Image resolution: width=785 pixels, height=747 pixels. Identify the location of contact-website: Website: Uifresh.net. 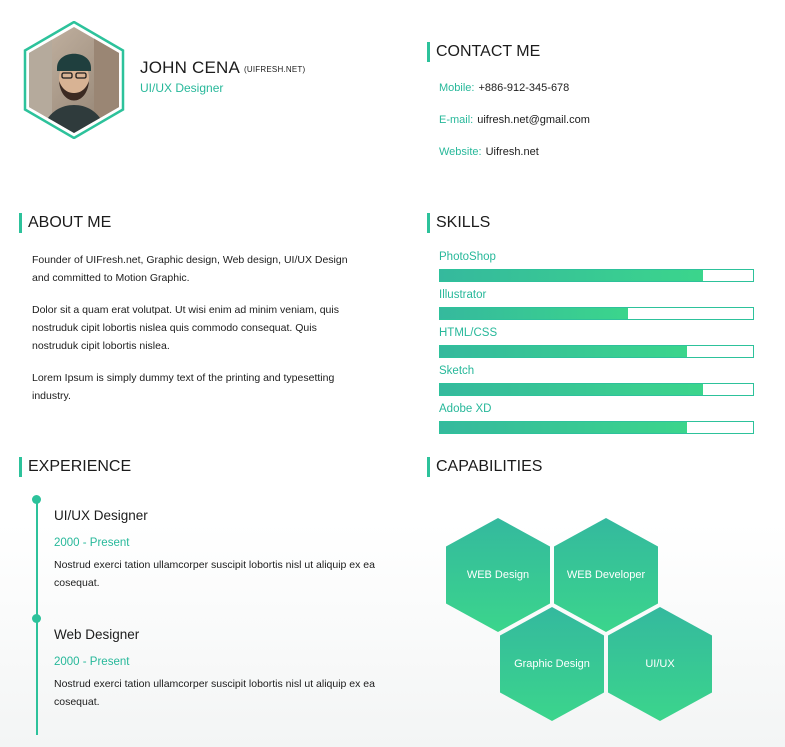
(489, 152).